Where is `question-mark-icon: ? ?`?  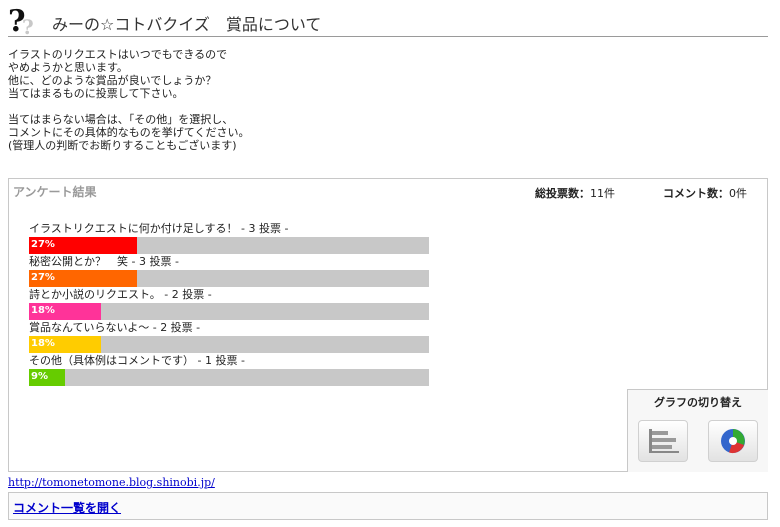
question-mark-icon: ? ? is located at coordinates (21, 20).